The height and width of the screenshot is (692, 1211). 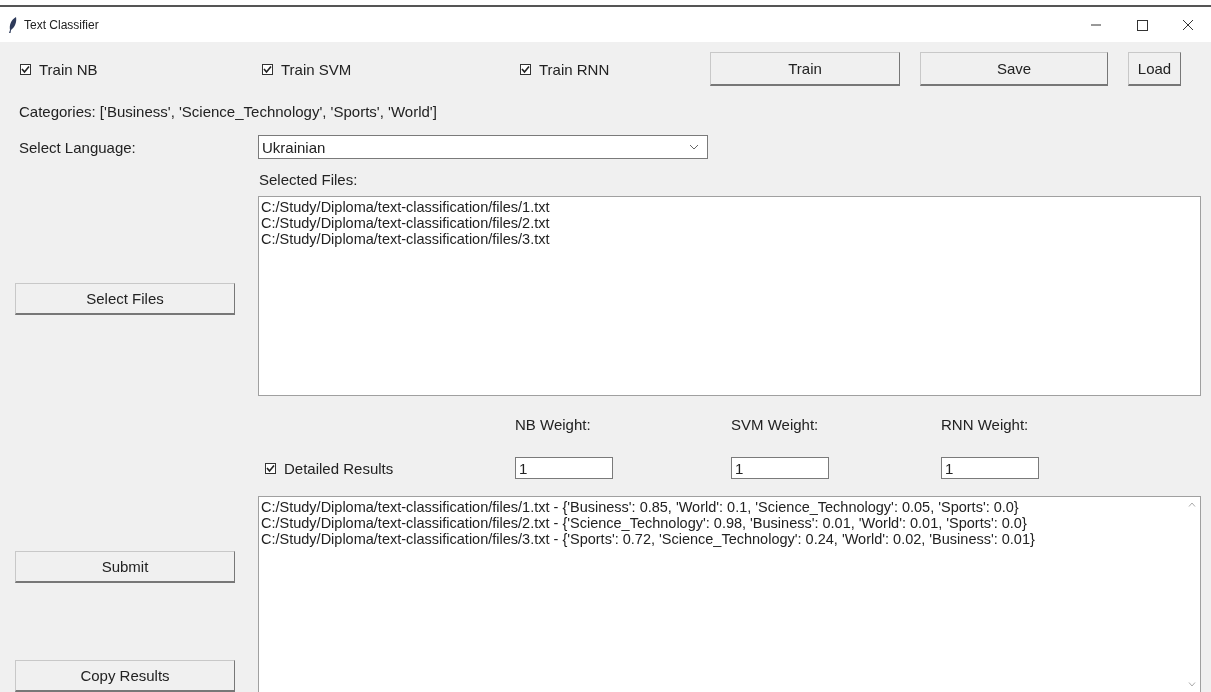 I want to click on checkbox: Train SVM, so click(x=391, y=69).